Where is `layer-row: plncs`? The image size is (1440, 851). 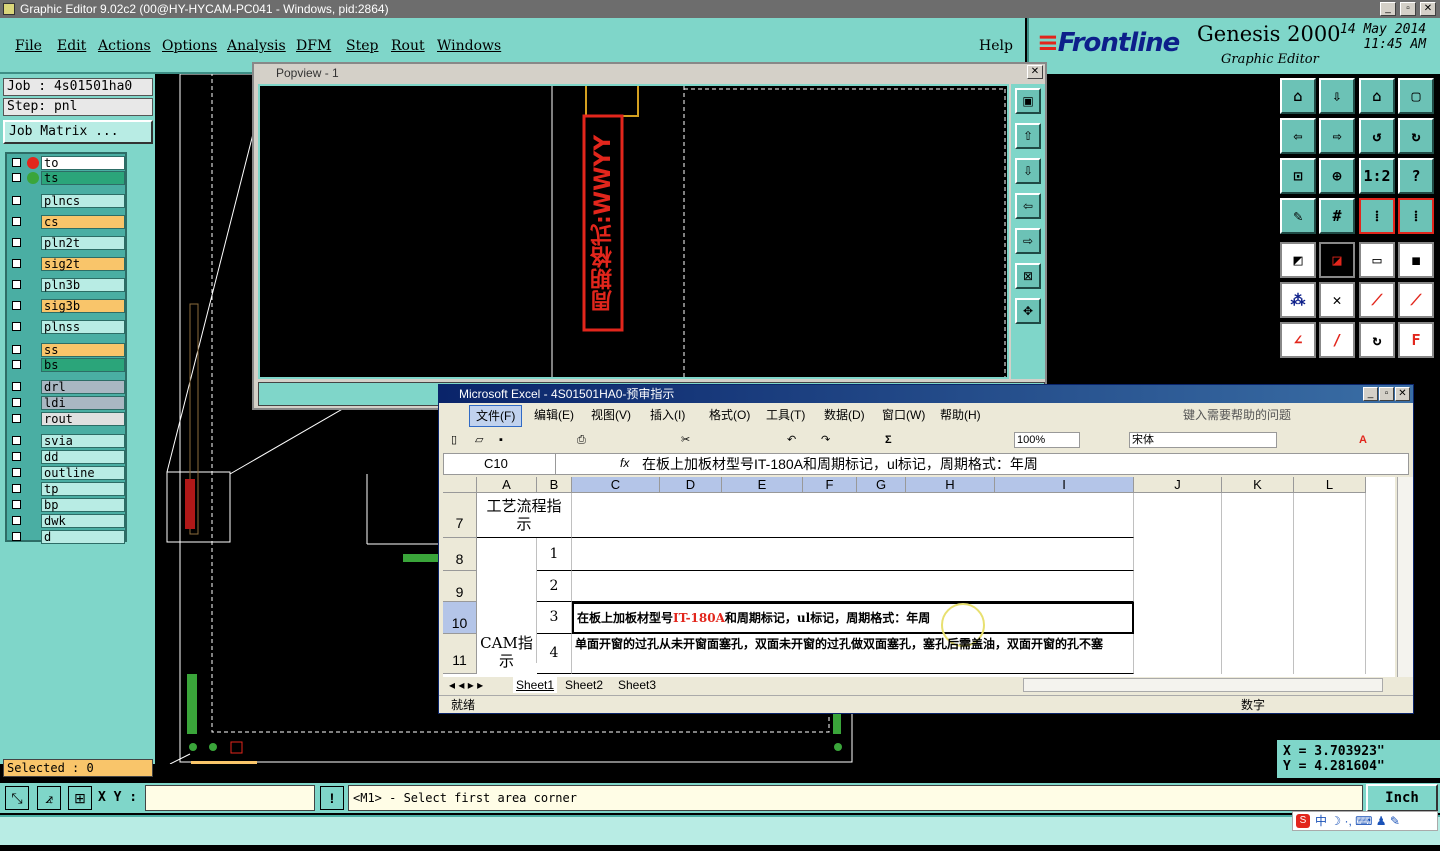
layer-row: plncs is located at coordinates (67, 201).